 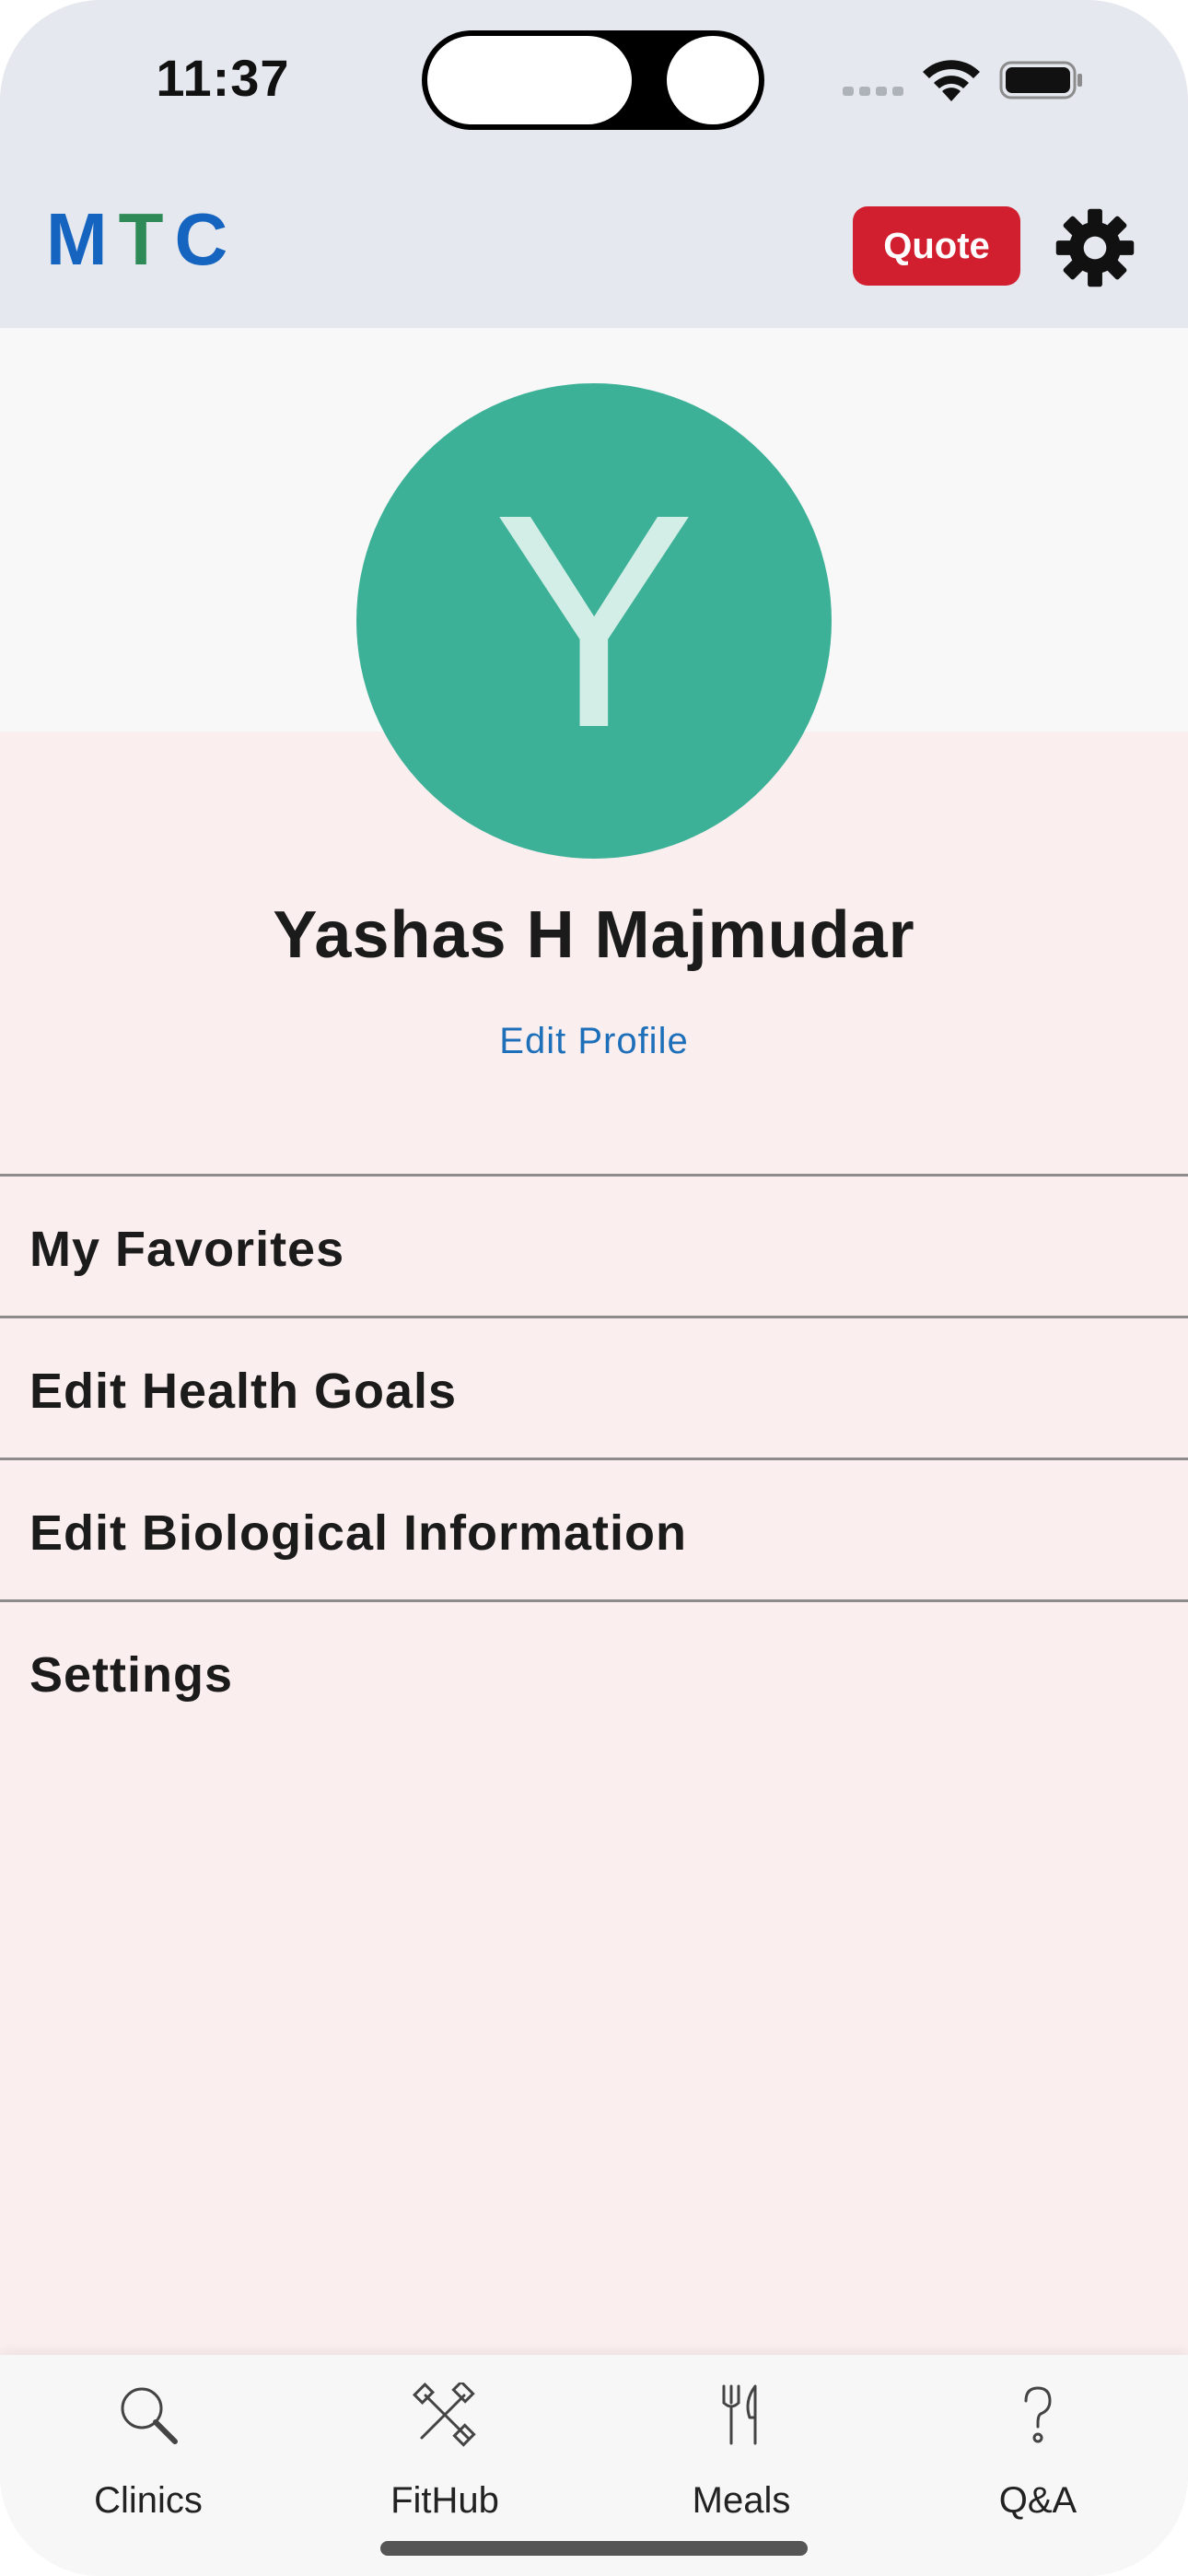 I want to click on edit-profile-link: Edit Profile, so click(x=594, y=1041).